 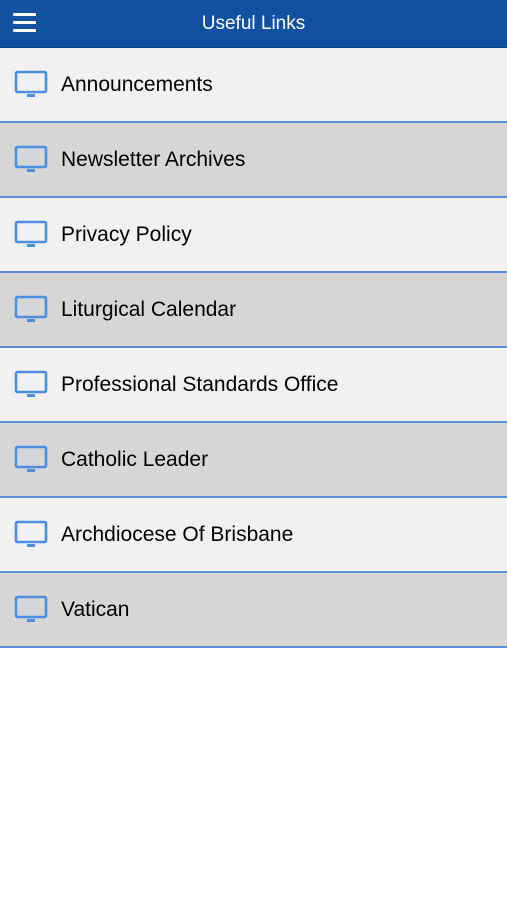 I want to click on link-row-catholic-leader: Catholic Leader, so click(x=253, y=460).